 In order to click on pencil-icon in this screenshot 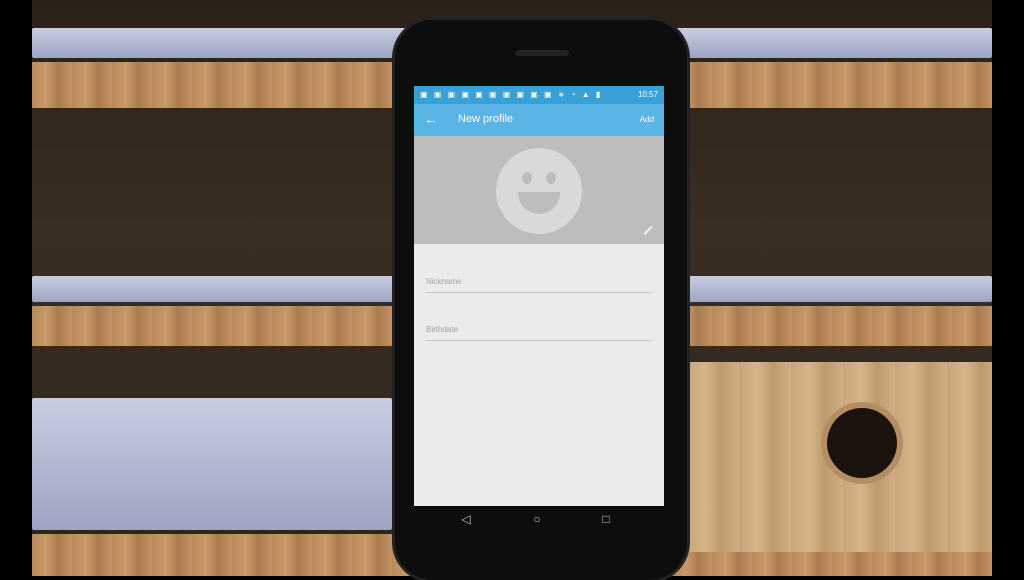, I will do `click(648, 229)`.